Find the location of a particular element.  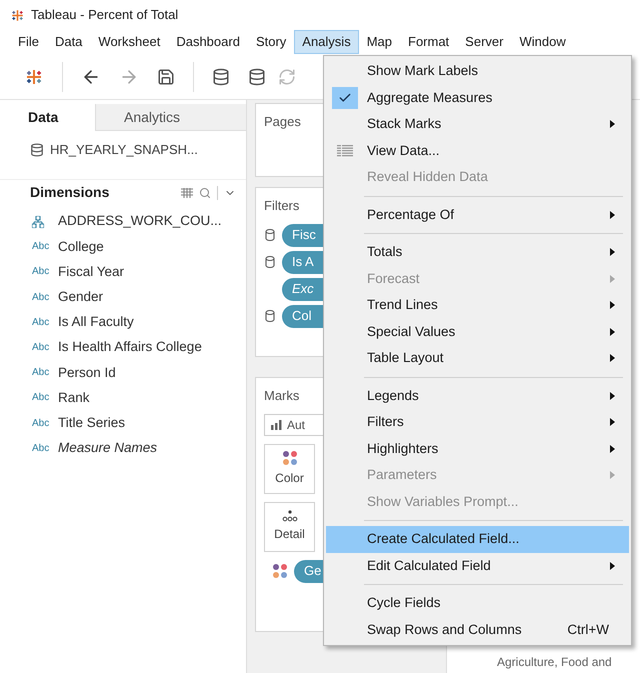

side-panel-tab: Analytics is located at coordinates (170, 117).